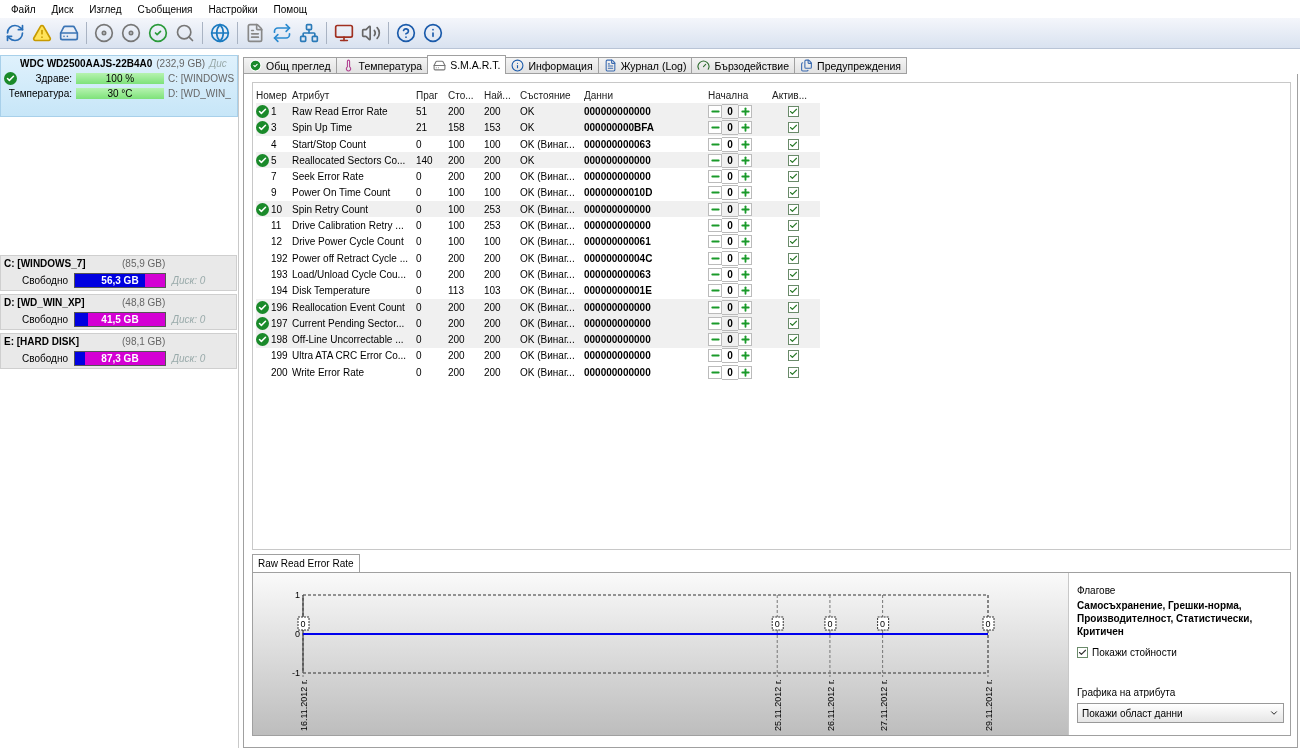  Describe the element at coordinates (1082, 652) in the screenshot. I see `show-values-checkbox` at that location.